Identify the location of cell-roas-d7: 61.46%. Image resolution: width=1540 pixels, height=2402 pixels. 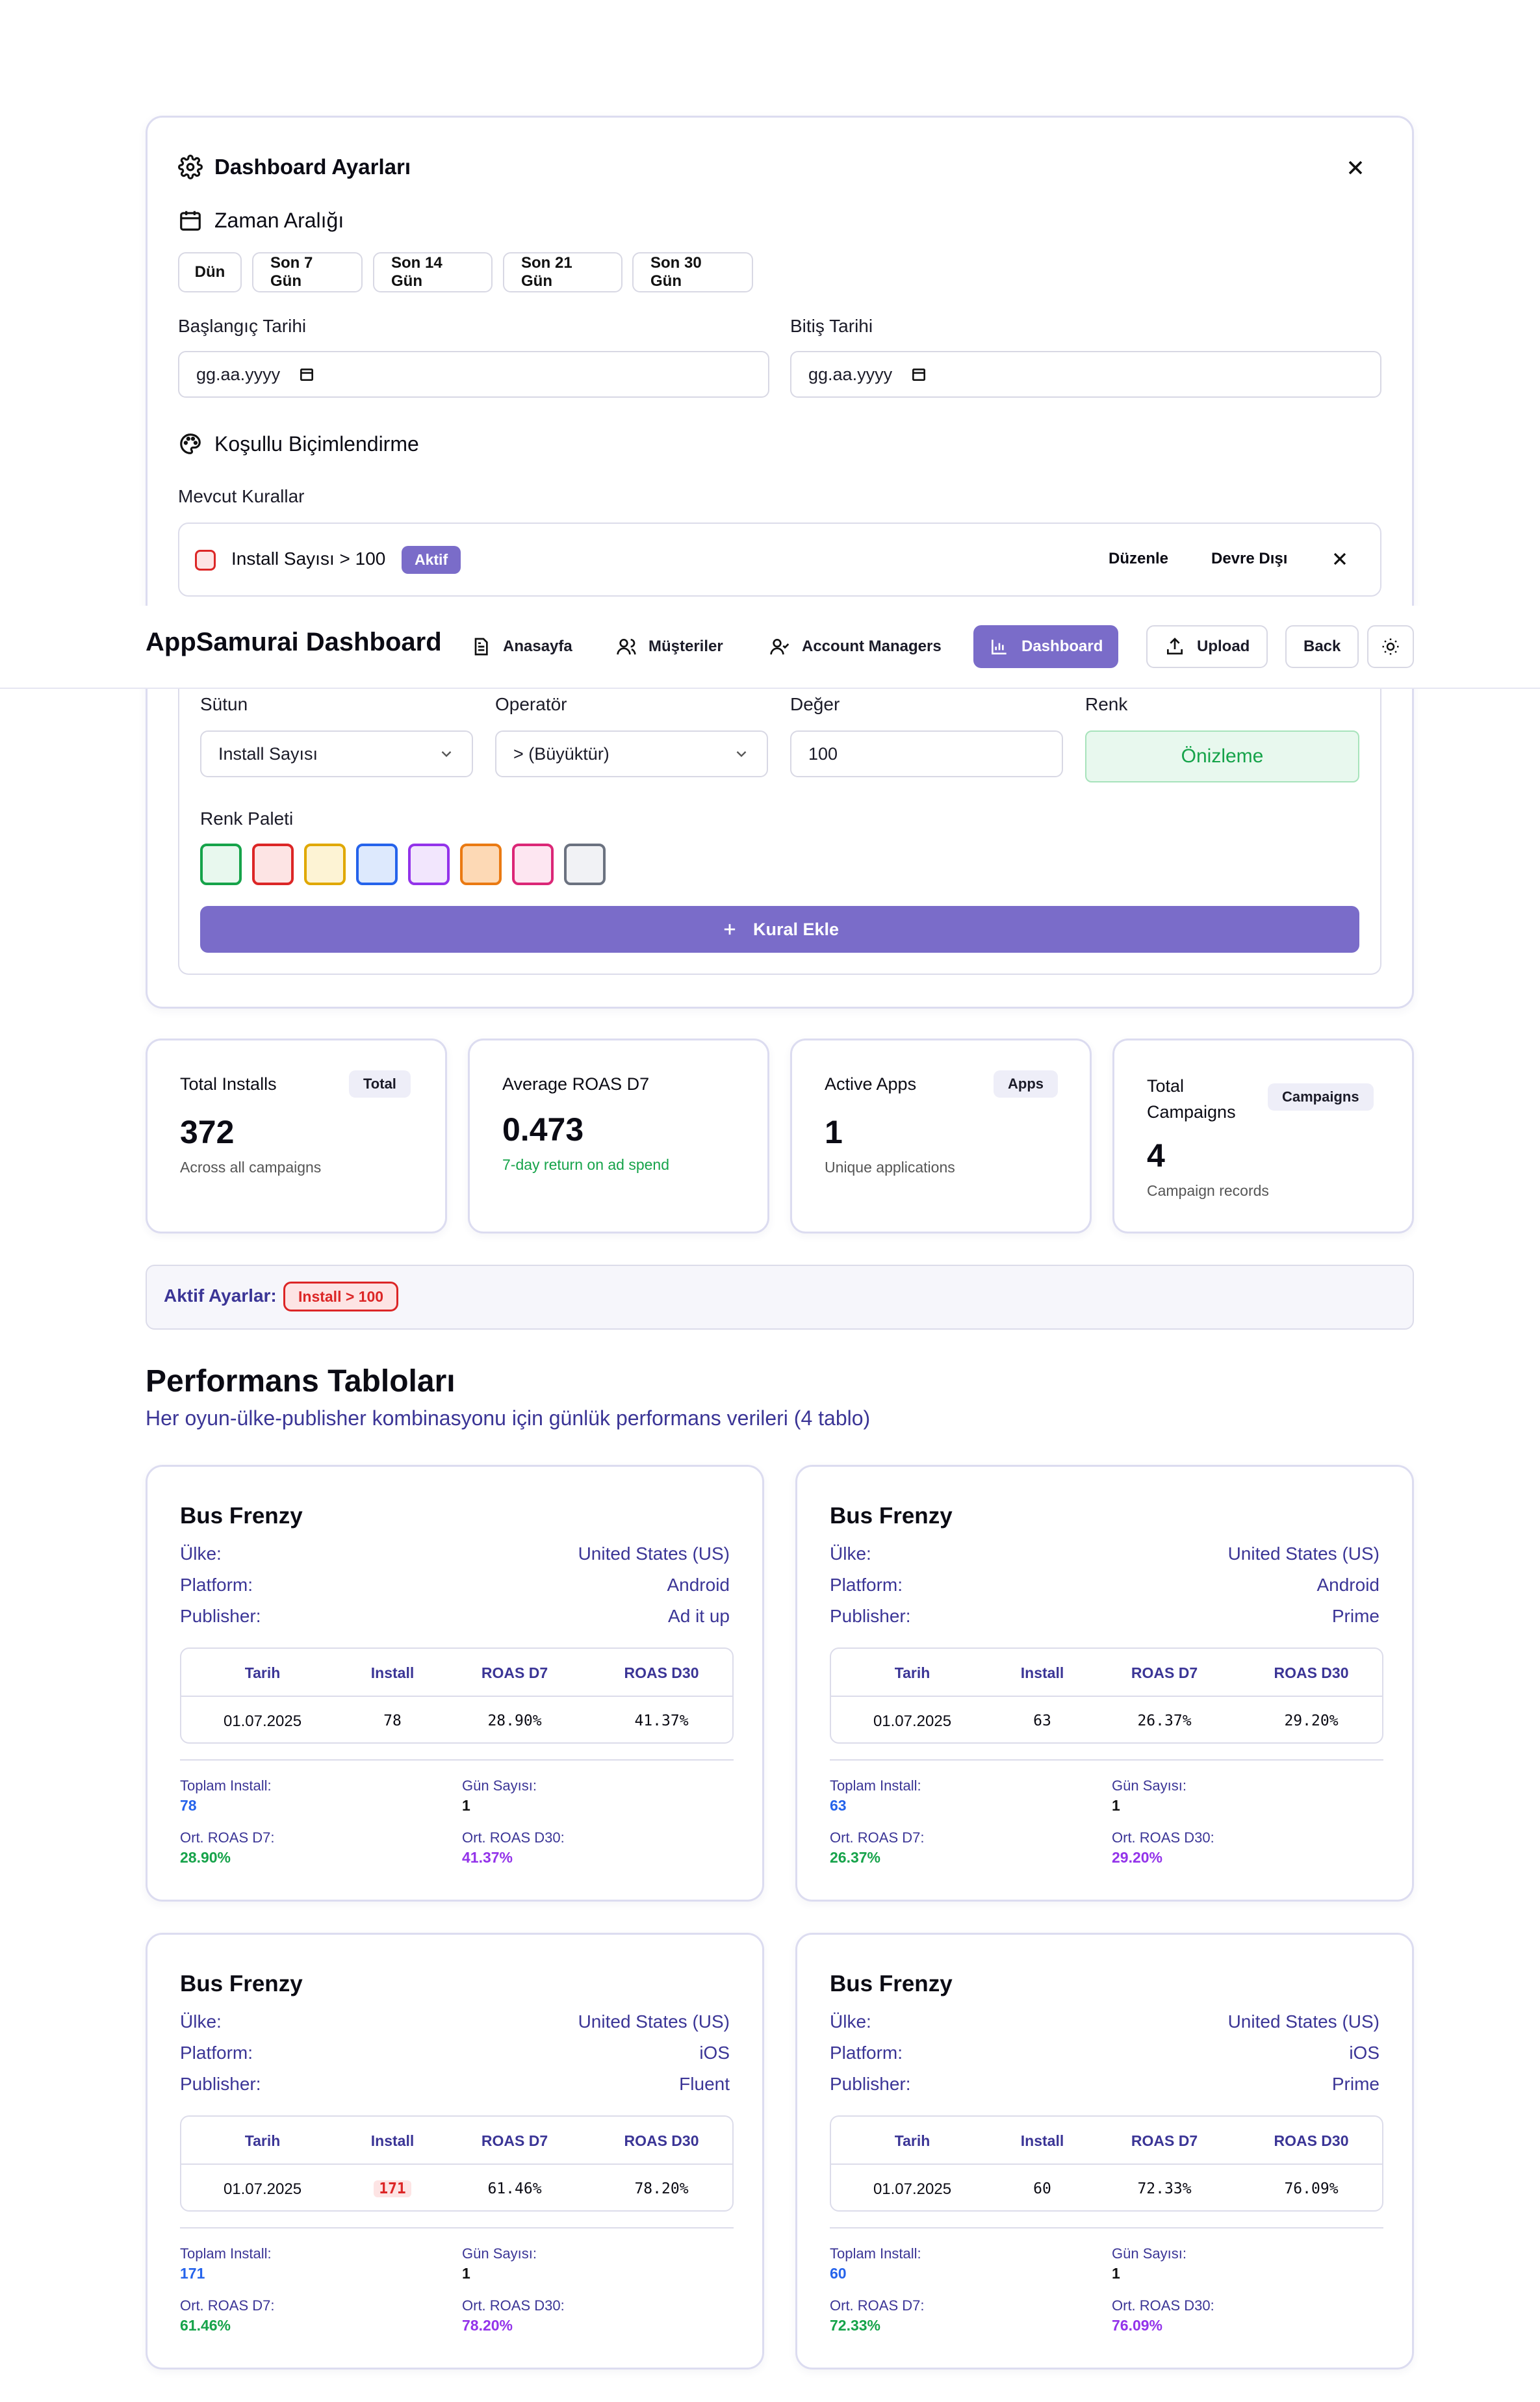
(514, 2188).